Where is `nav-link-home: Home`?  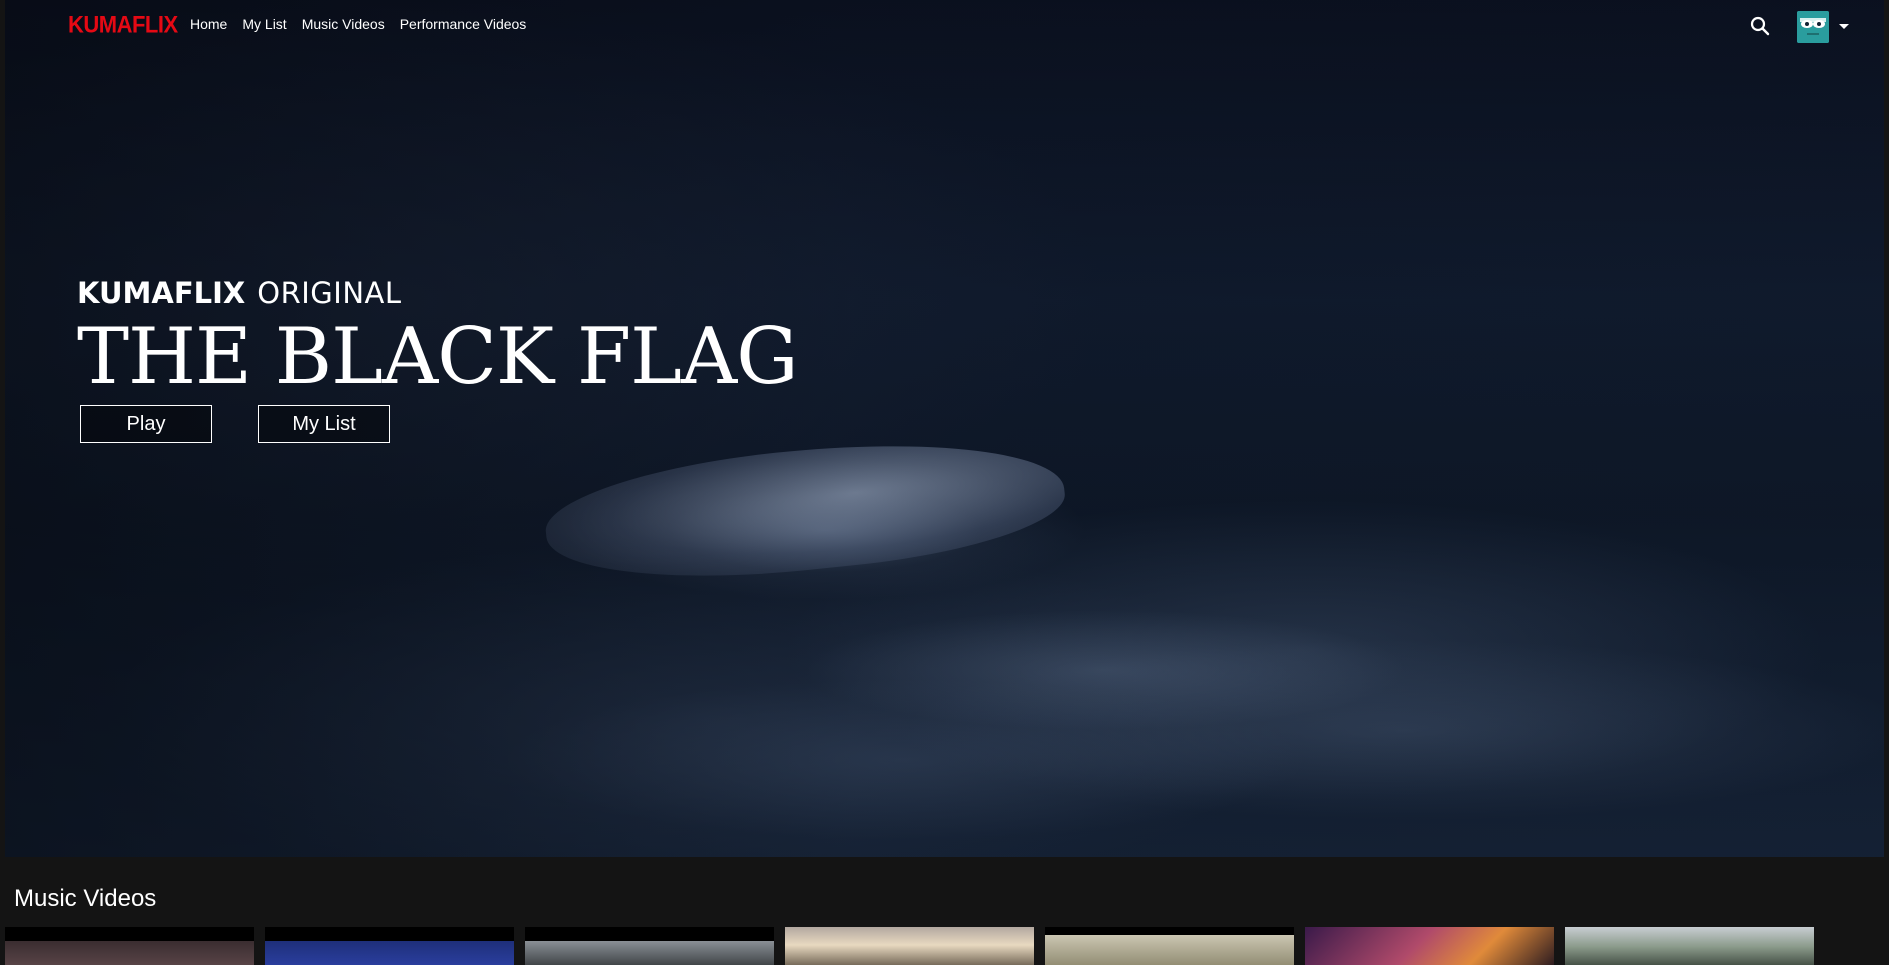 nav-link-home: Home is located at coordinates (208, 24).